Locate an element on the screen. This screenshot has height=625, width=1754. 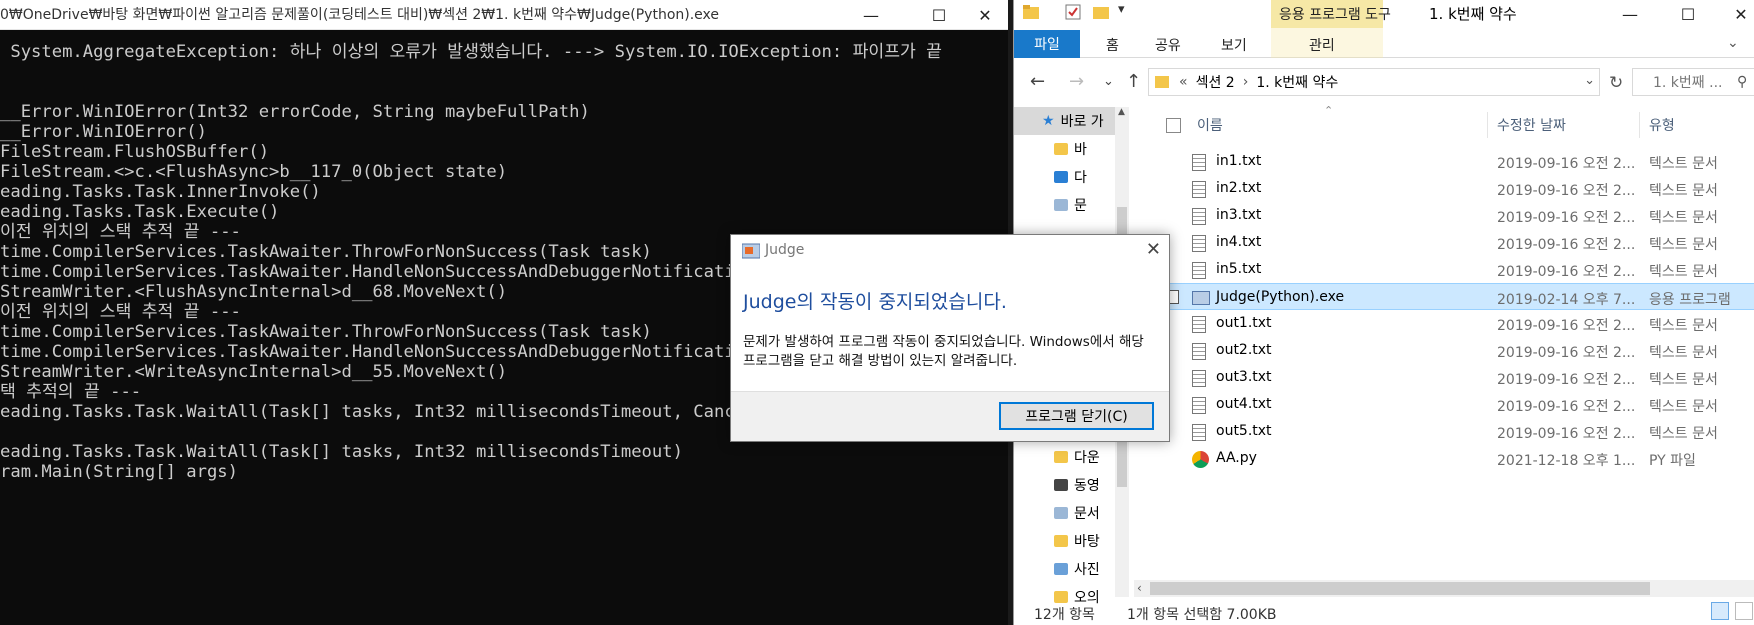
nav-item-label: 사진 is located at coordinates (1087, 570).